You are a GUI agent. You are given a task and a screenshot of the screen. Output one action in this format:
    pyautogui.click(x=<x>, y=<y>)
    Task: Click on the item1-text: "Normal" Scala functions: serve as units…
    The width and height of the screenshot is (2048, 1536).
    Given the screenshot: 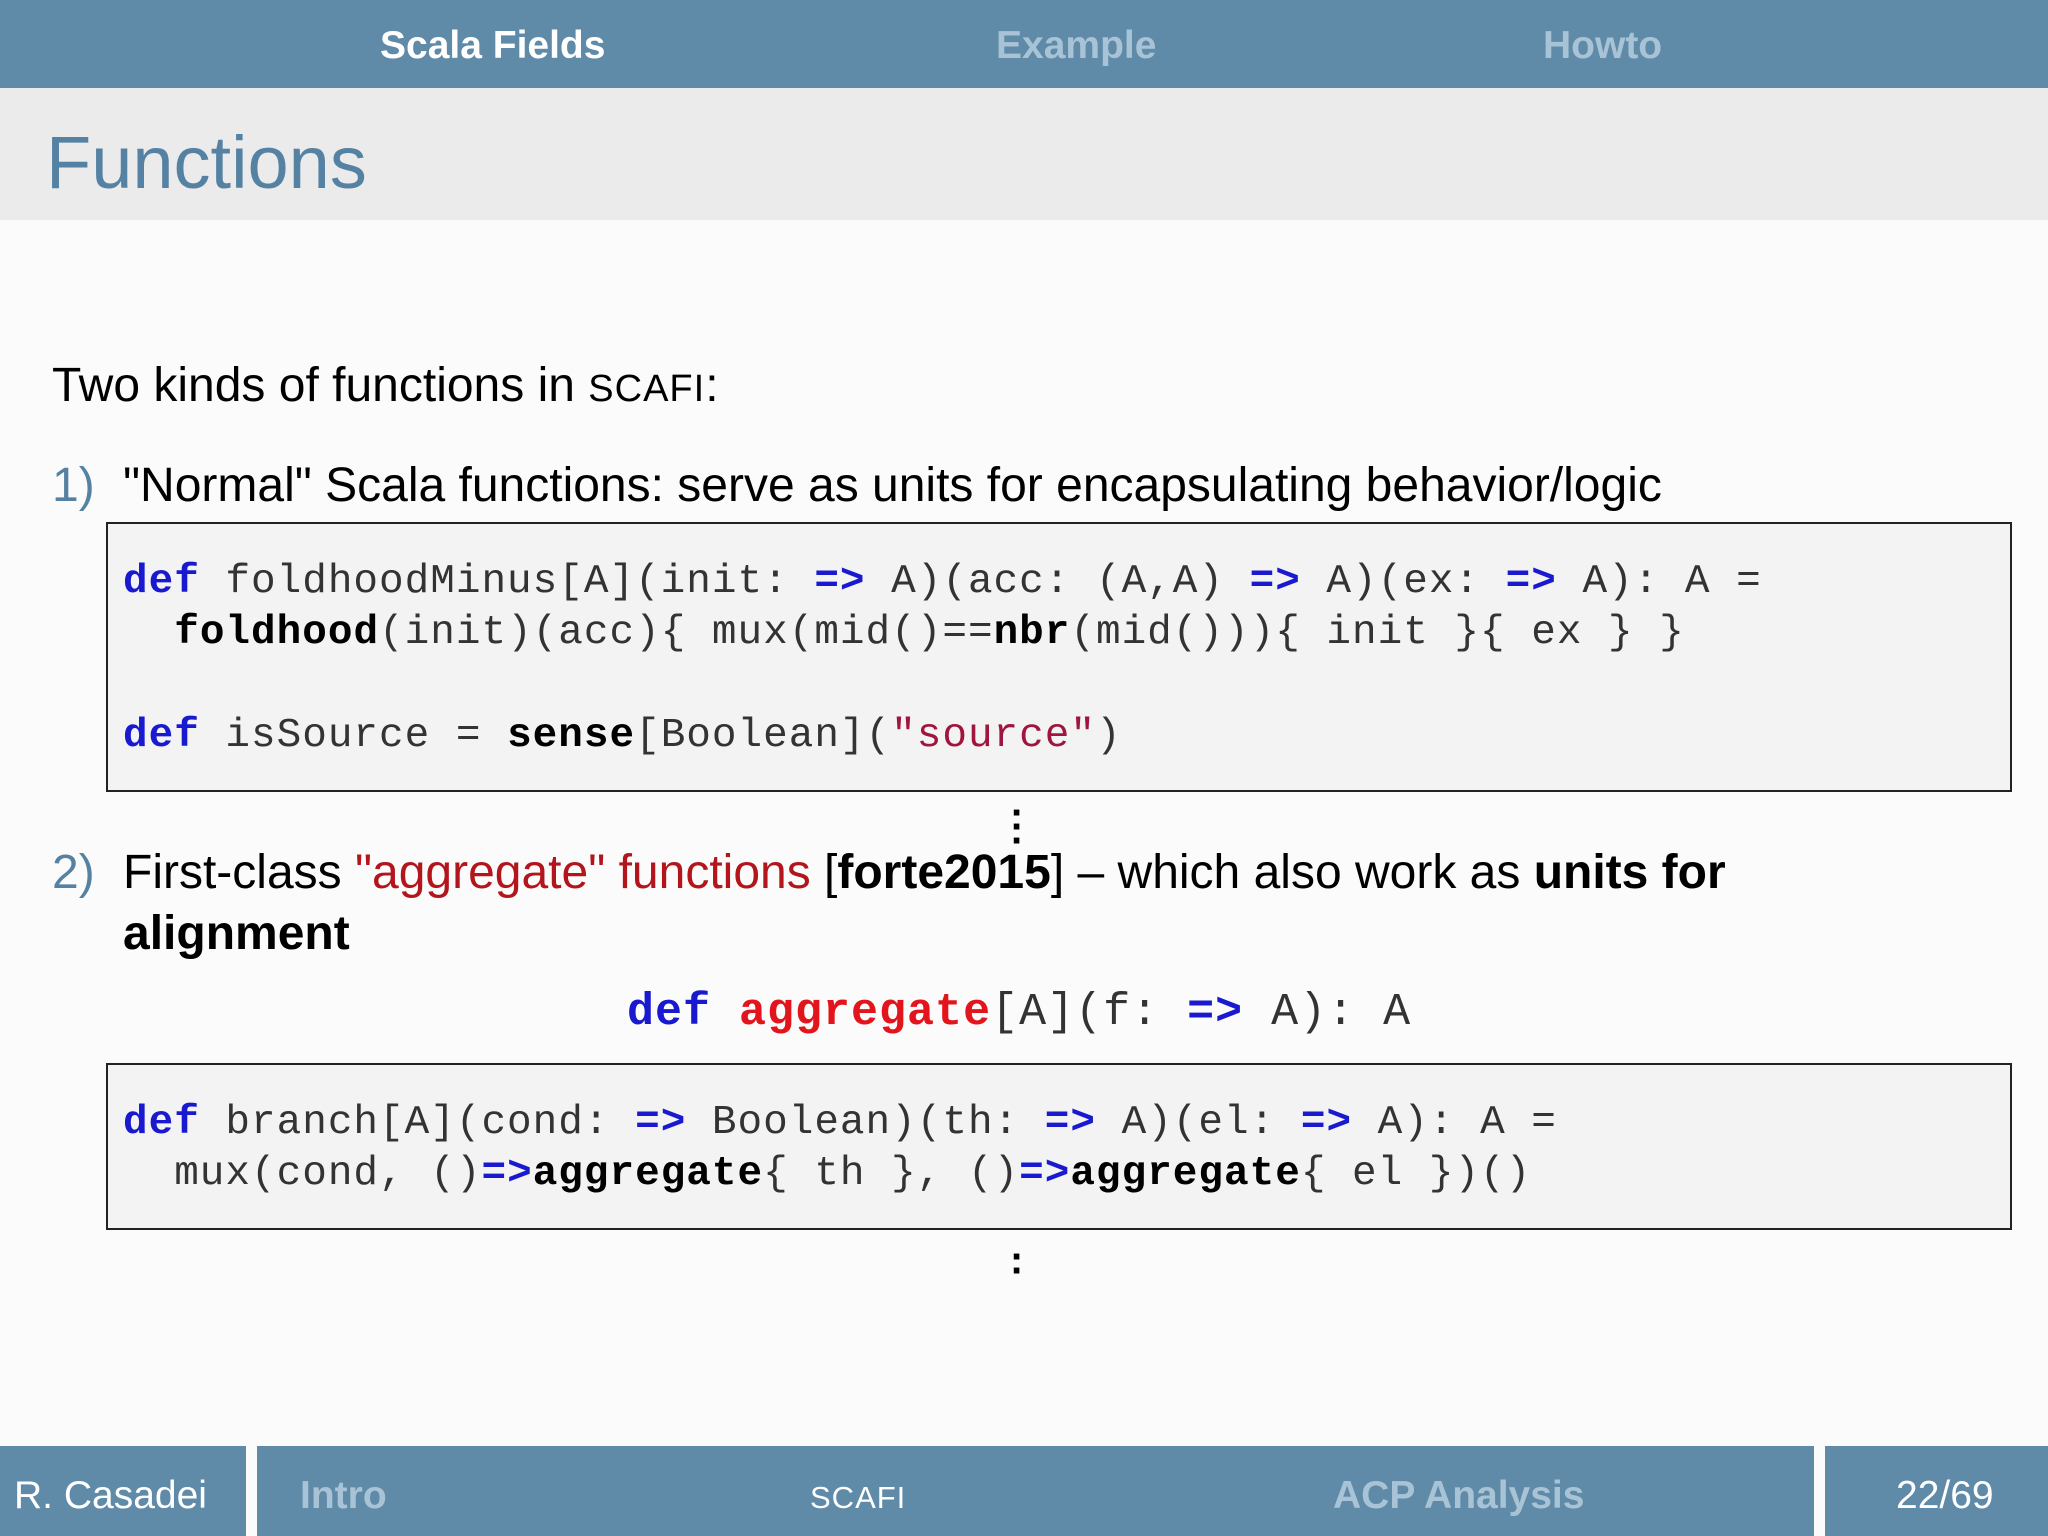 What is the action you would take?
    pyautogui.click(x=892, y=485)
    